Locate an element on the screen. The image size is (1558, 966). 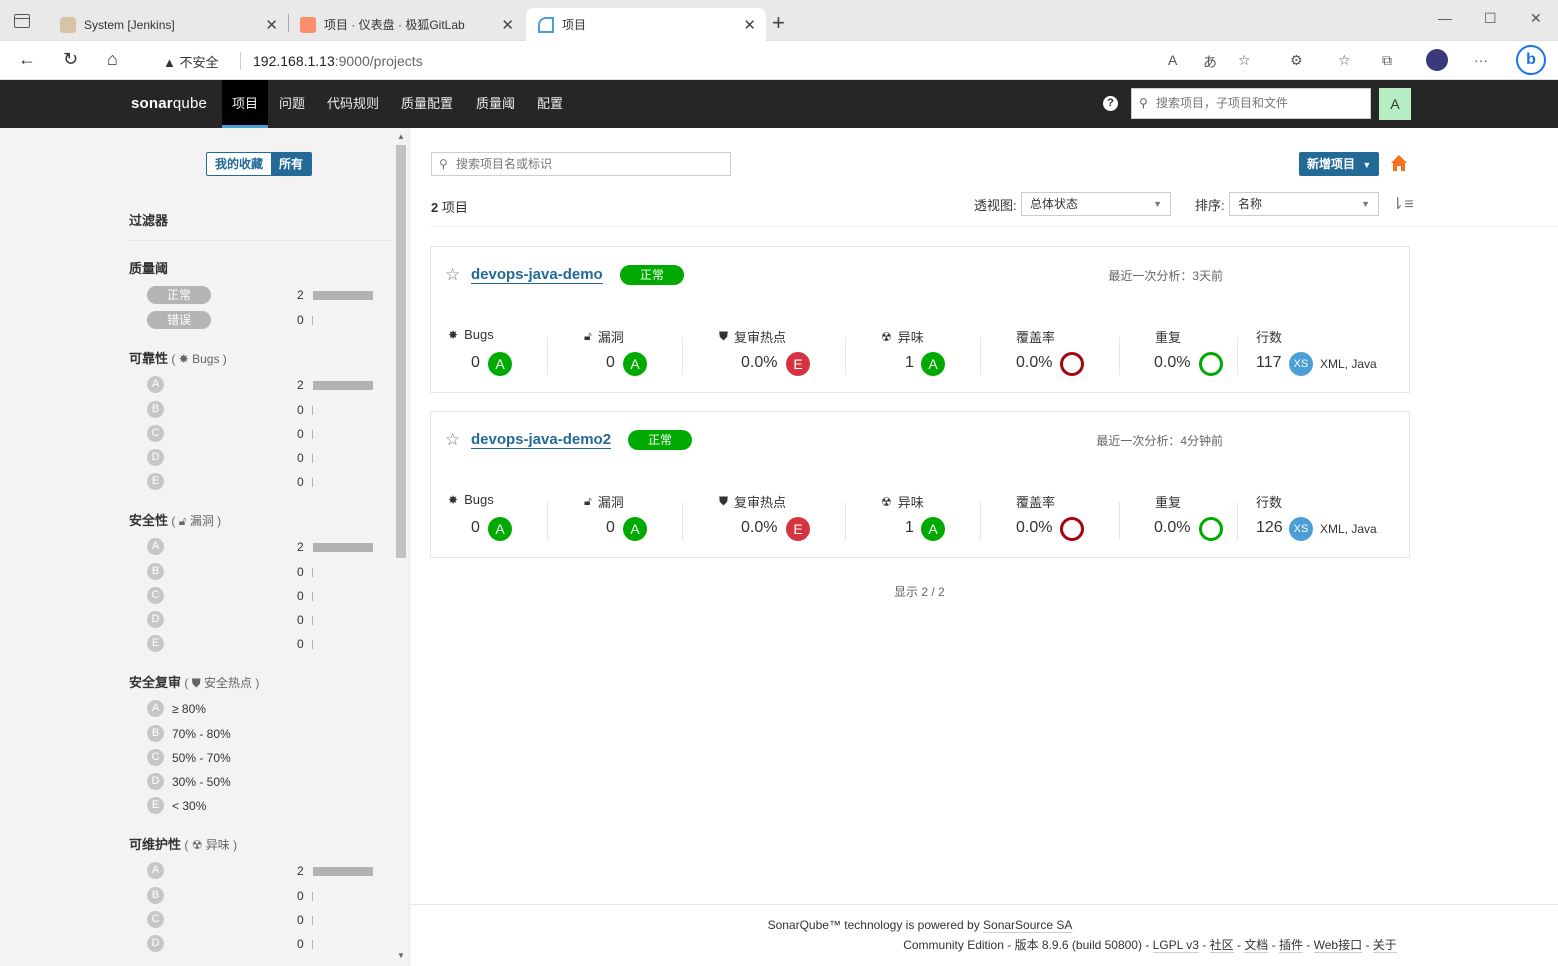
warning-icon: ▲ is located at coordinates (169, 62).